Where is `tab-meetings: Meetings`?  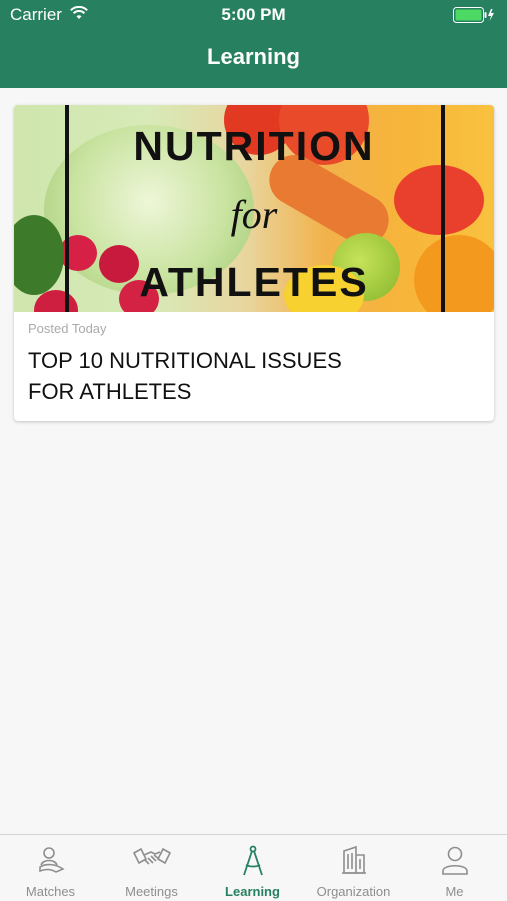 tab-meetings: Meetings is located at coordinates (151, 868).